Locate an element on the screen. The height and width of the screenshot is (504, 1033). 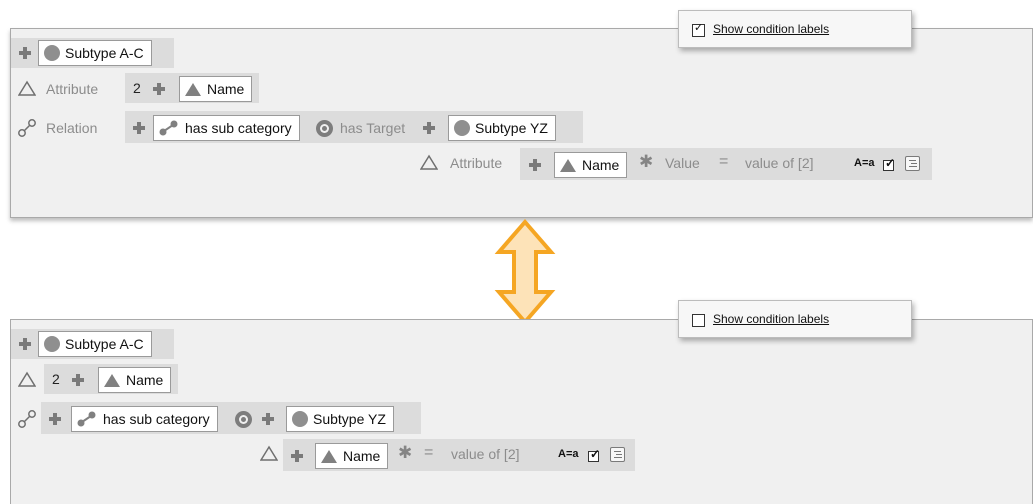
double-arrow-icon is located at coordinates (525, 272).